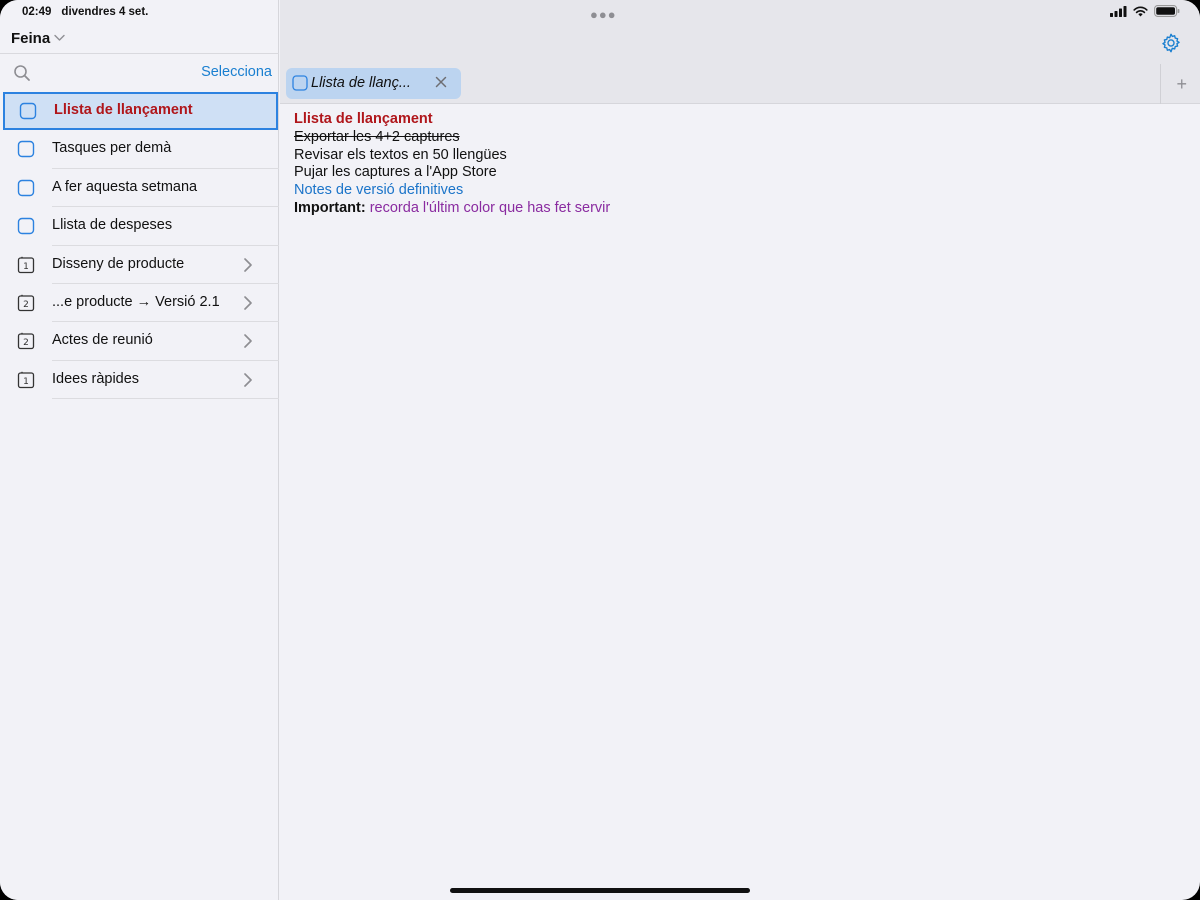  I want to click on chevron-down-icon, so click(59, 37).